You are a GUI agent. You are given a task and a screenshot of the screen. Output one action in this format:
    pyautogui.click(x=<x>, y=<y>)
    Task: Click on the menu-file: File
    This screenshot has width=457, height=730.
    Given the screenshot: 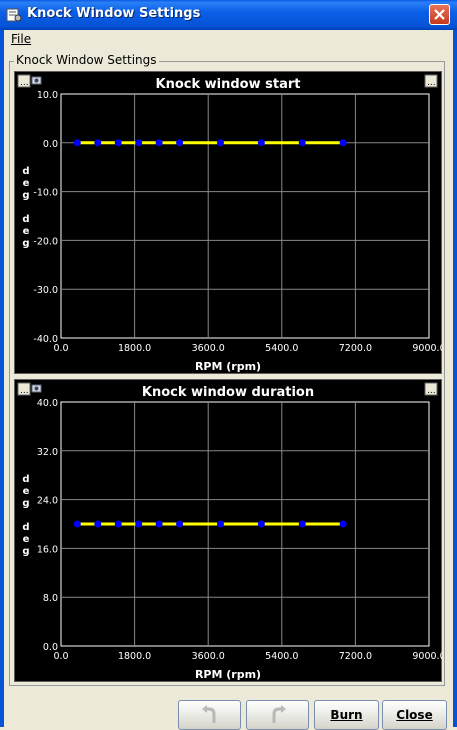 What is the action you would take?
    pyautogui.click(x=21, y=39)
    